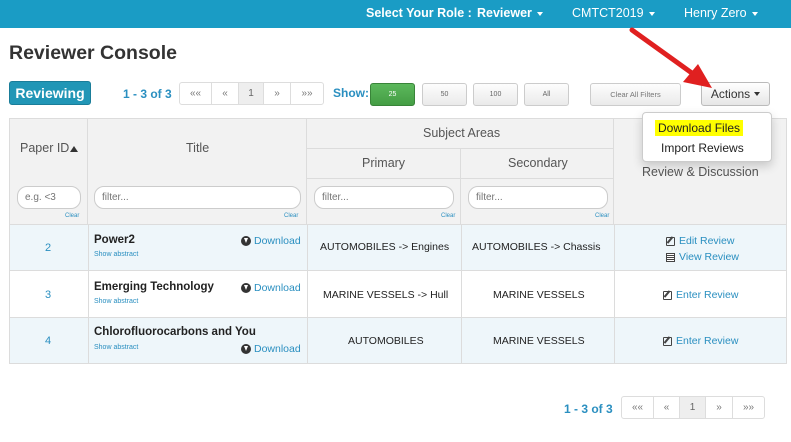 The width and height of the screenshot is (791, 442). What do you see at coordinates (93, 53) in the screenshot?
I see `page-title: Reviewer Console` at bounding box center [93, 53].